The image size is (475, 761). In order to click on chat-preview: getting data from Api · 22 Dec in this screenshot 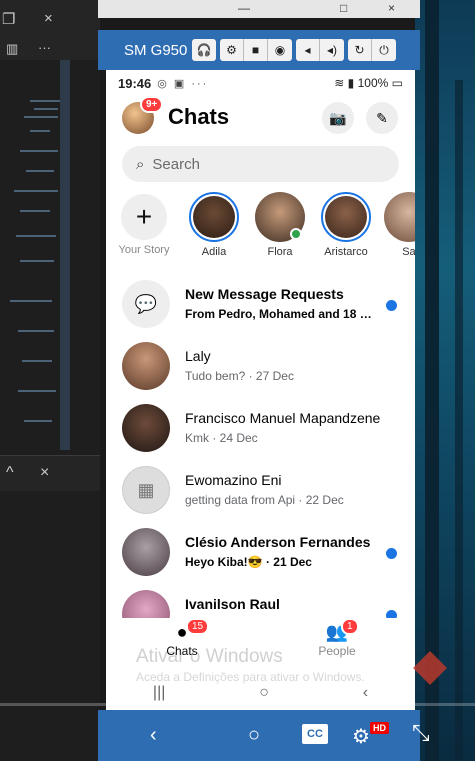, I will do `click(264, 500)`.